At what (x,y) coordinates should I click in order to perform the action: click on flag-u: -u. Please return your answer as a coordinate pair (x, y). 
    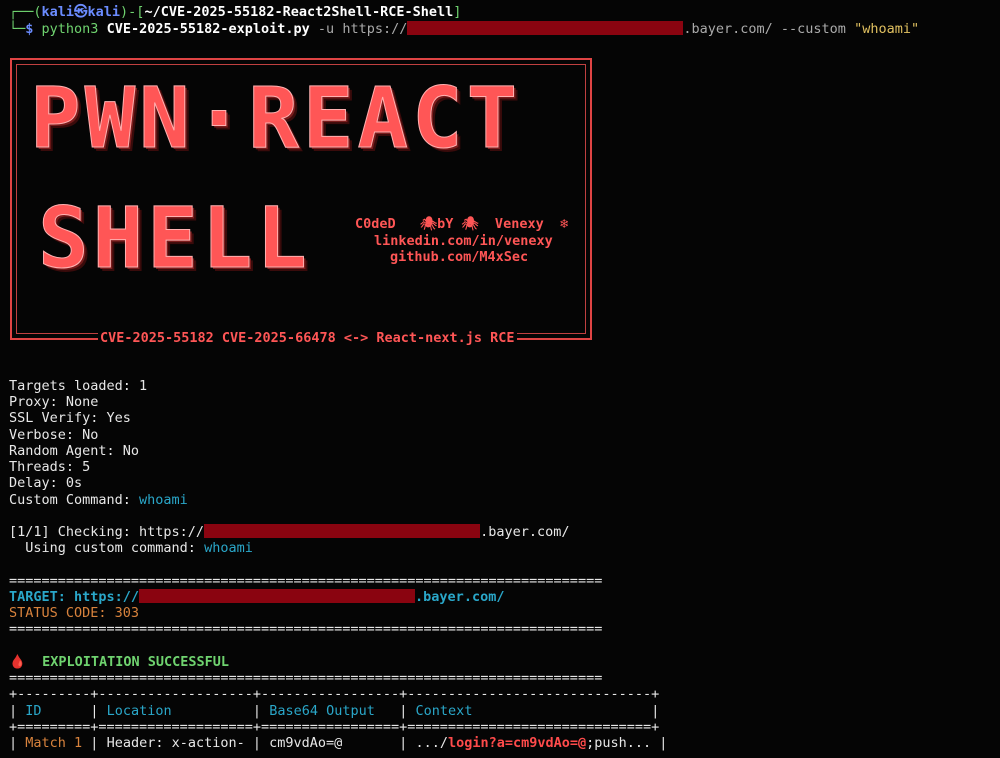
    Looking at the image, I should click on (326, 29).